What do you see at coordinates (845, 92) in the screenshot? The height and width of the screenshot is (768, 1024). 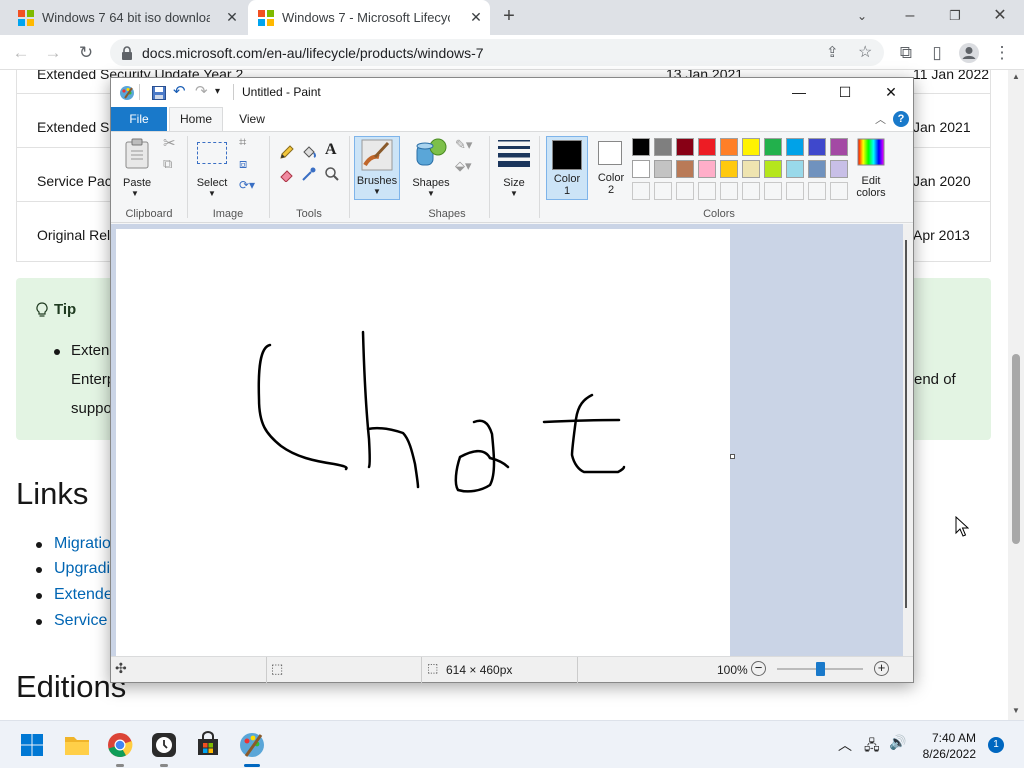 I see `paint-maximize-button: ☐` at bounding box center [845, 92].